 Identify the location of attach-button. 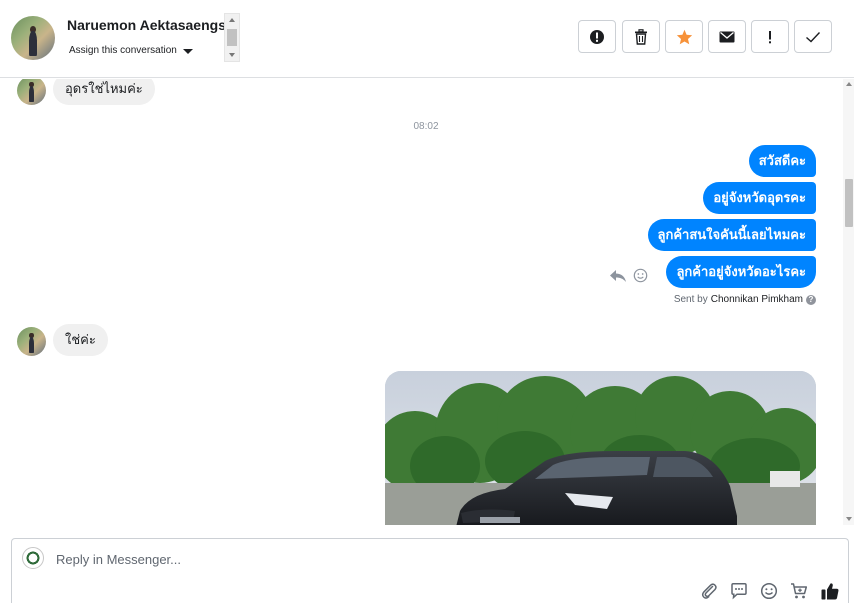
(709, 591).